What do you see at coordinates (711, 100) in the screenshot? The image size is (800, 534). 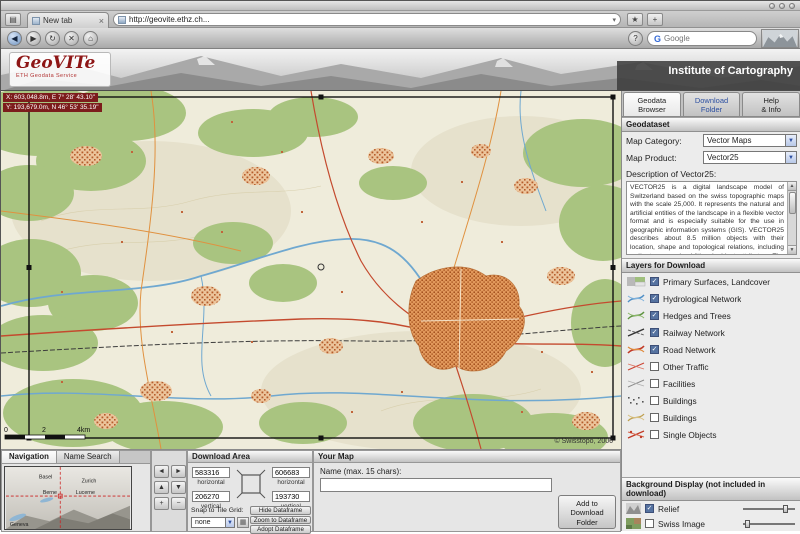 I see `tab-label: Download` at bounding box center [711, 100].